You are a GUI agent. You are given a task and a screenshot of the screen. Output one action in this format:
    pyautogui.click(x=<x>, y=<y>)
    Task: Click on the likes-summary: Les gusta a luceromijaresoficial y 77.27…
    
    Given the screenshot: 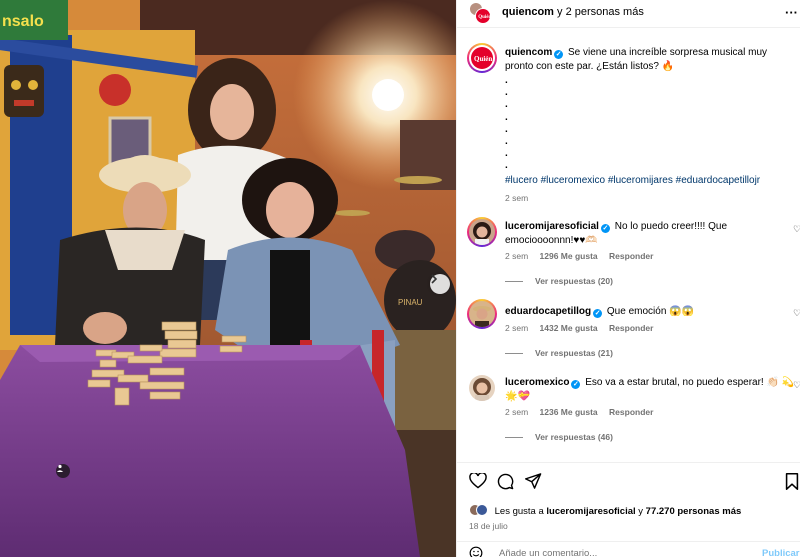 What is the action you would take?
    pyautogui.click(x=605, y=510)
    